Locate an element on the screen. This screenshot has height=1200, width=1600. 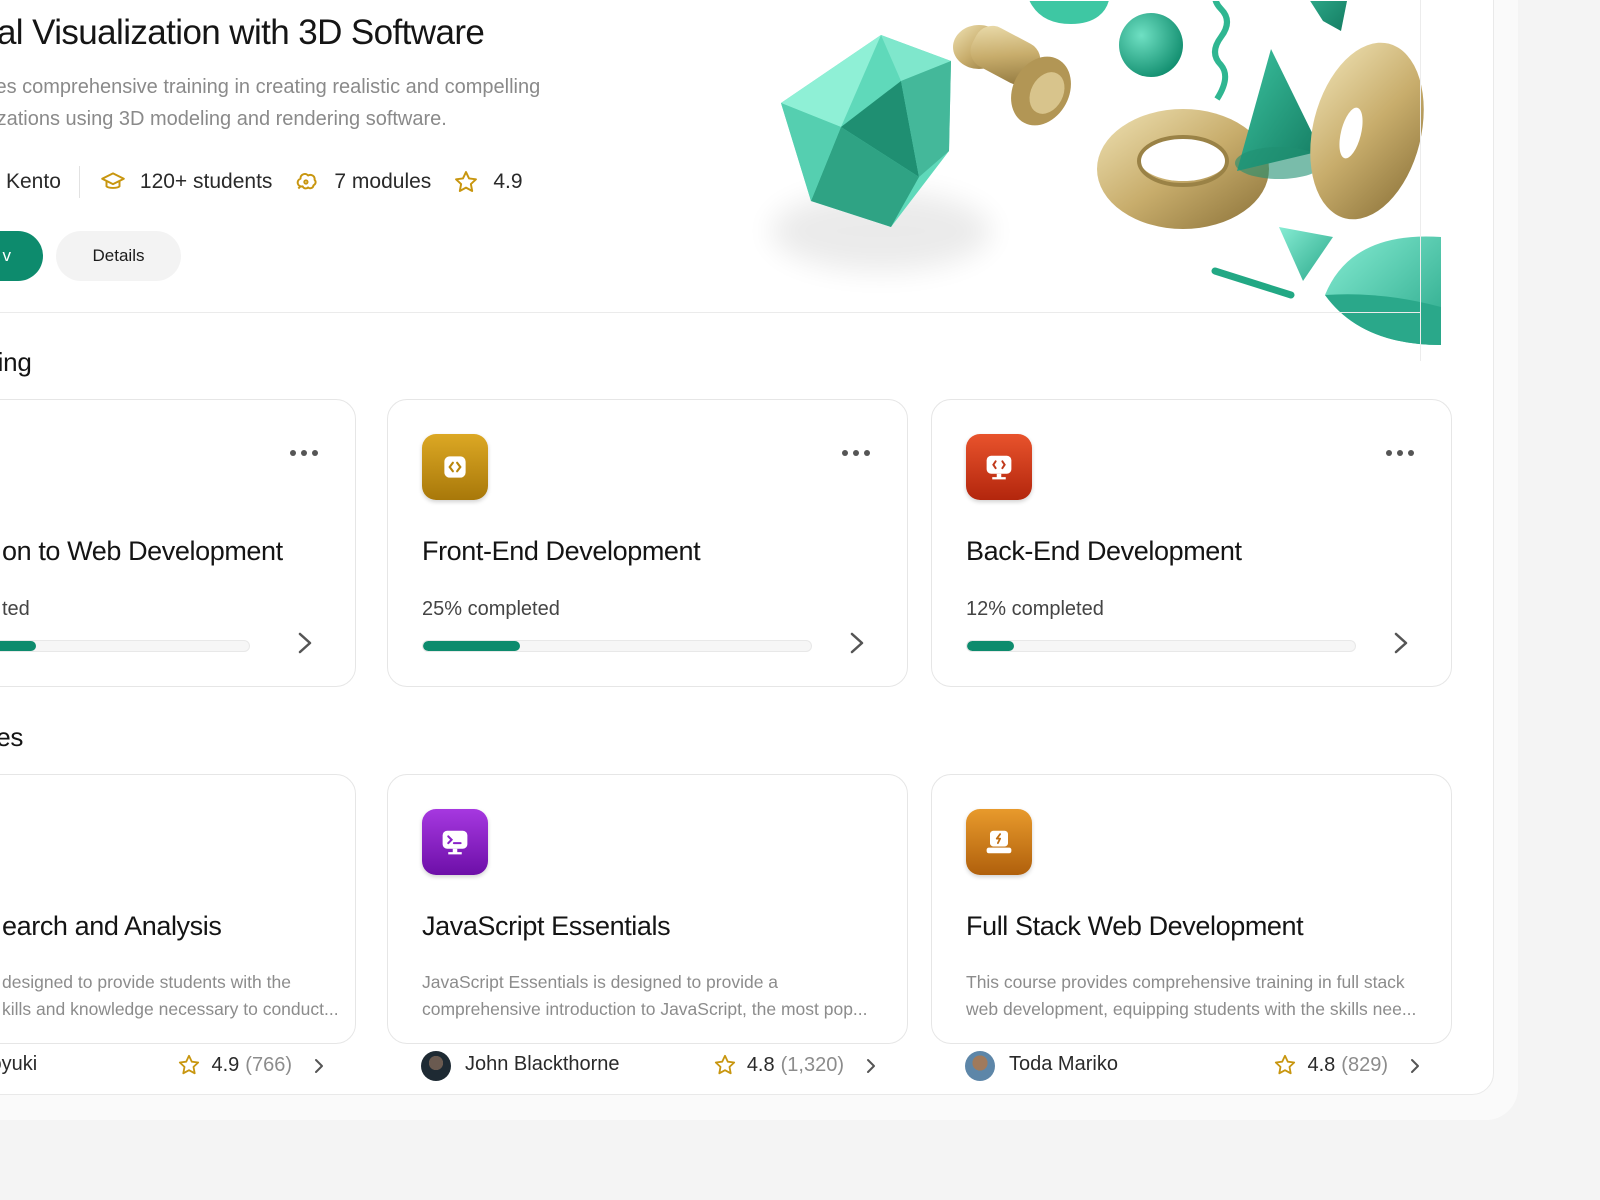
course-card-title: Full Stack Web Development is located at coordinates (1135, 926).